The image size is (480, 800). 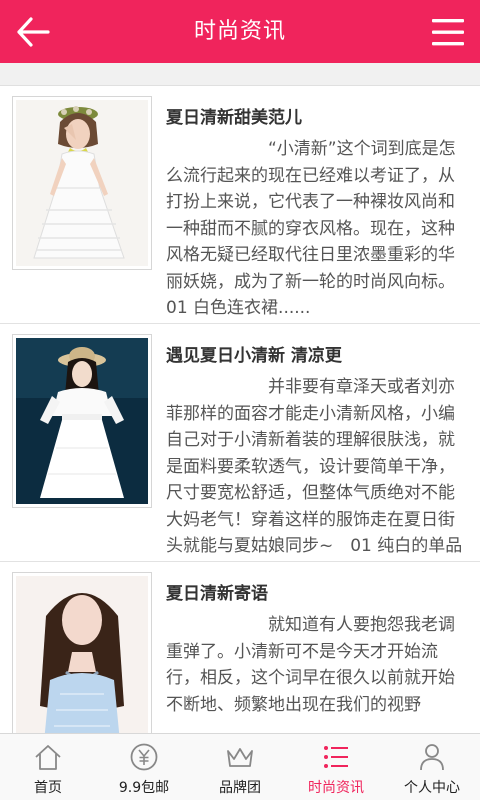 I want to click on blue-top-portrait-photo, so click(x=82, y=654).